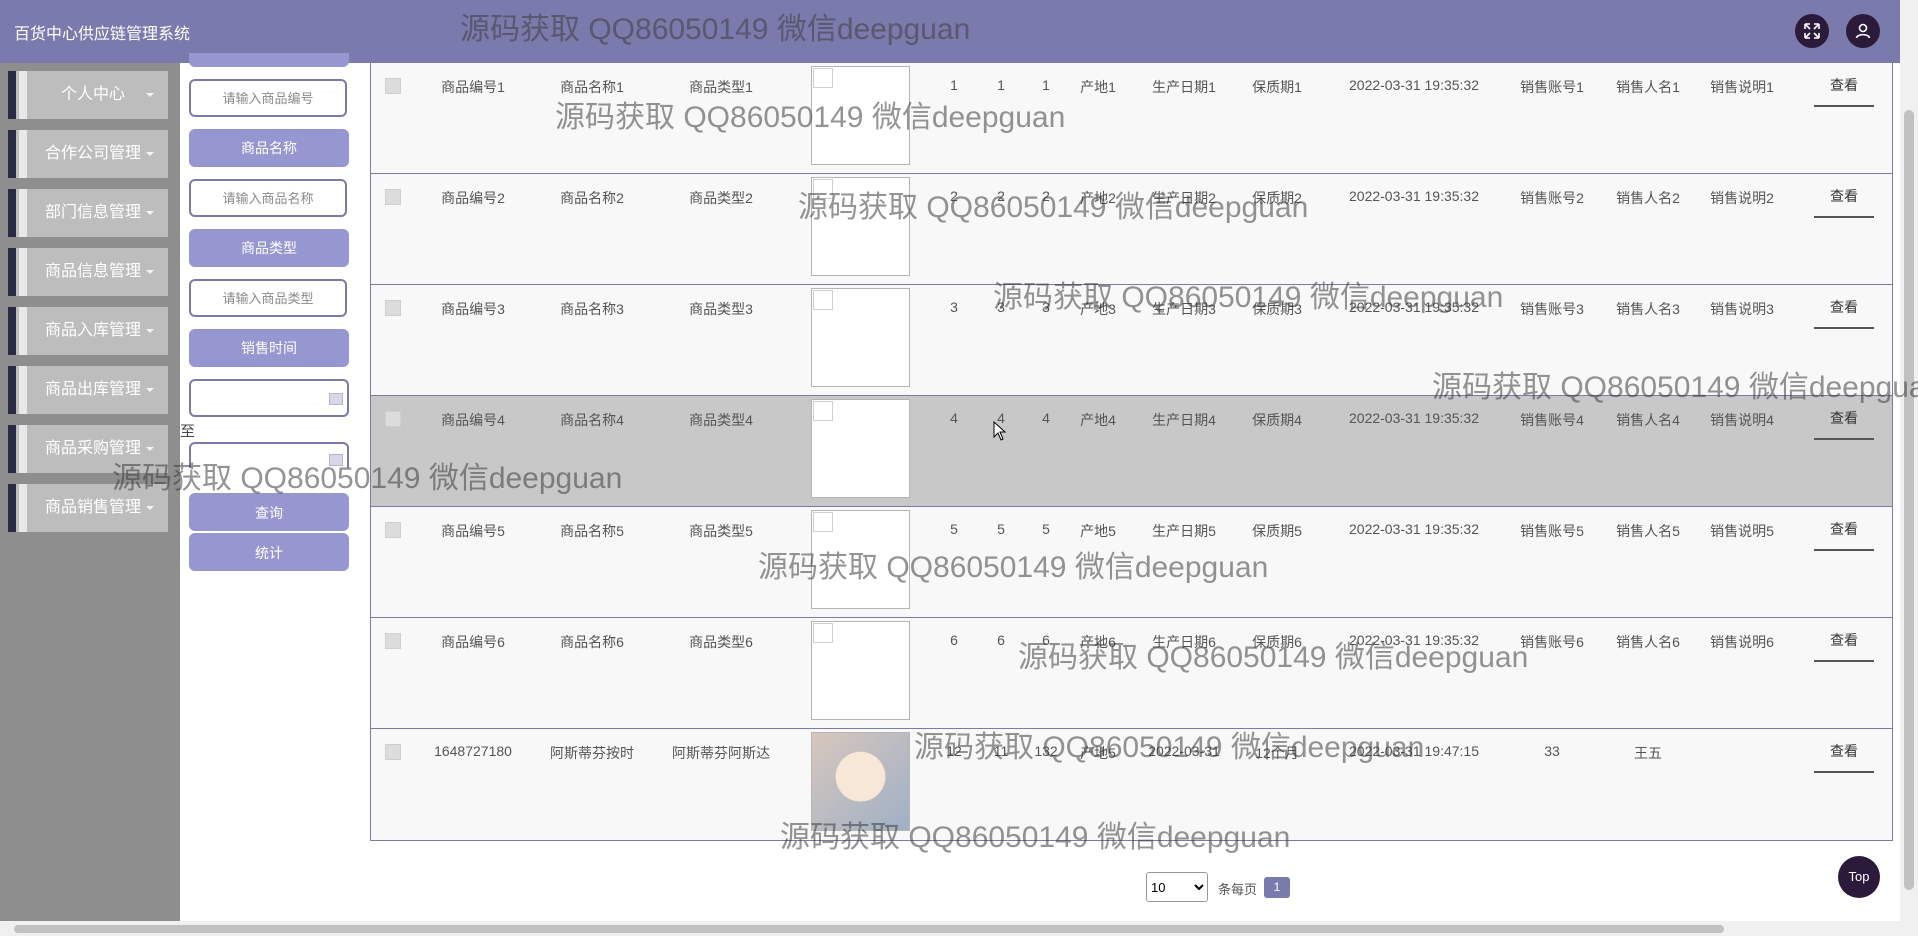 This screenshot has height=936, width=1918. I want to click on cell-name: 阿斯蒂芬按时, so click(592, 753).